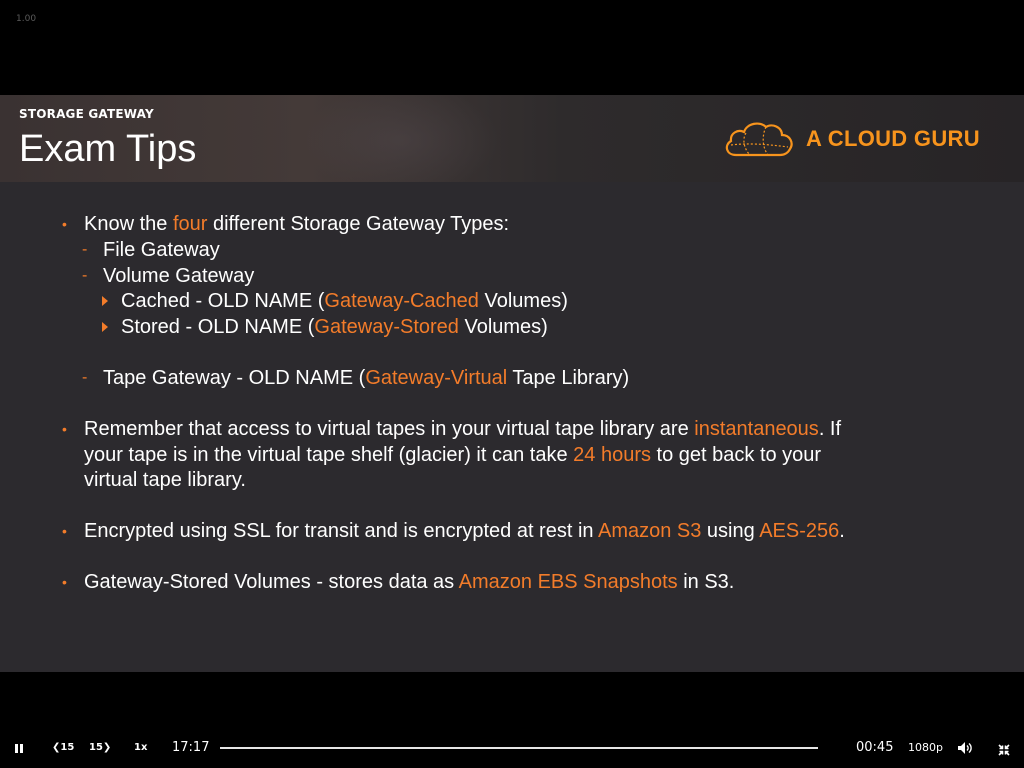 This screenshot has width=1024, height=768. I want to click on brand-logo: A CLOUD GURU, so click(851, 139).